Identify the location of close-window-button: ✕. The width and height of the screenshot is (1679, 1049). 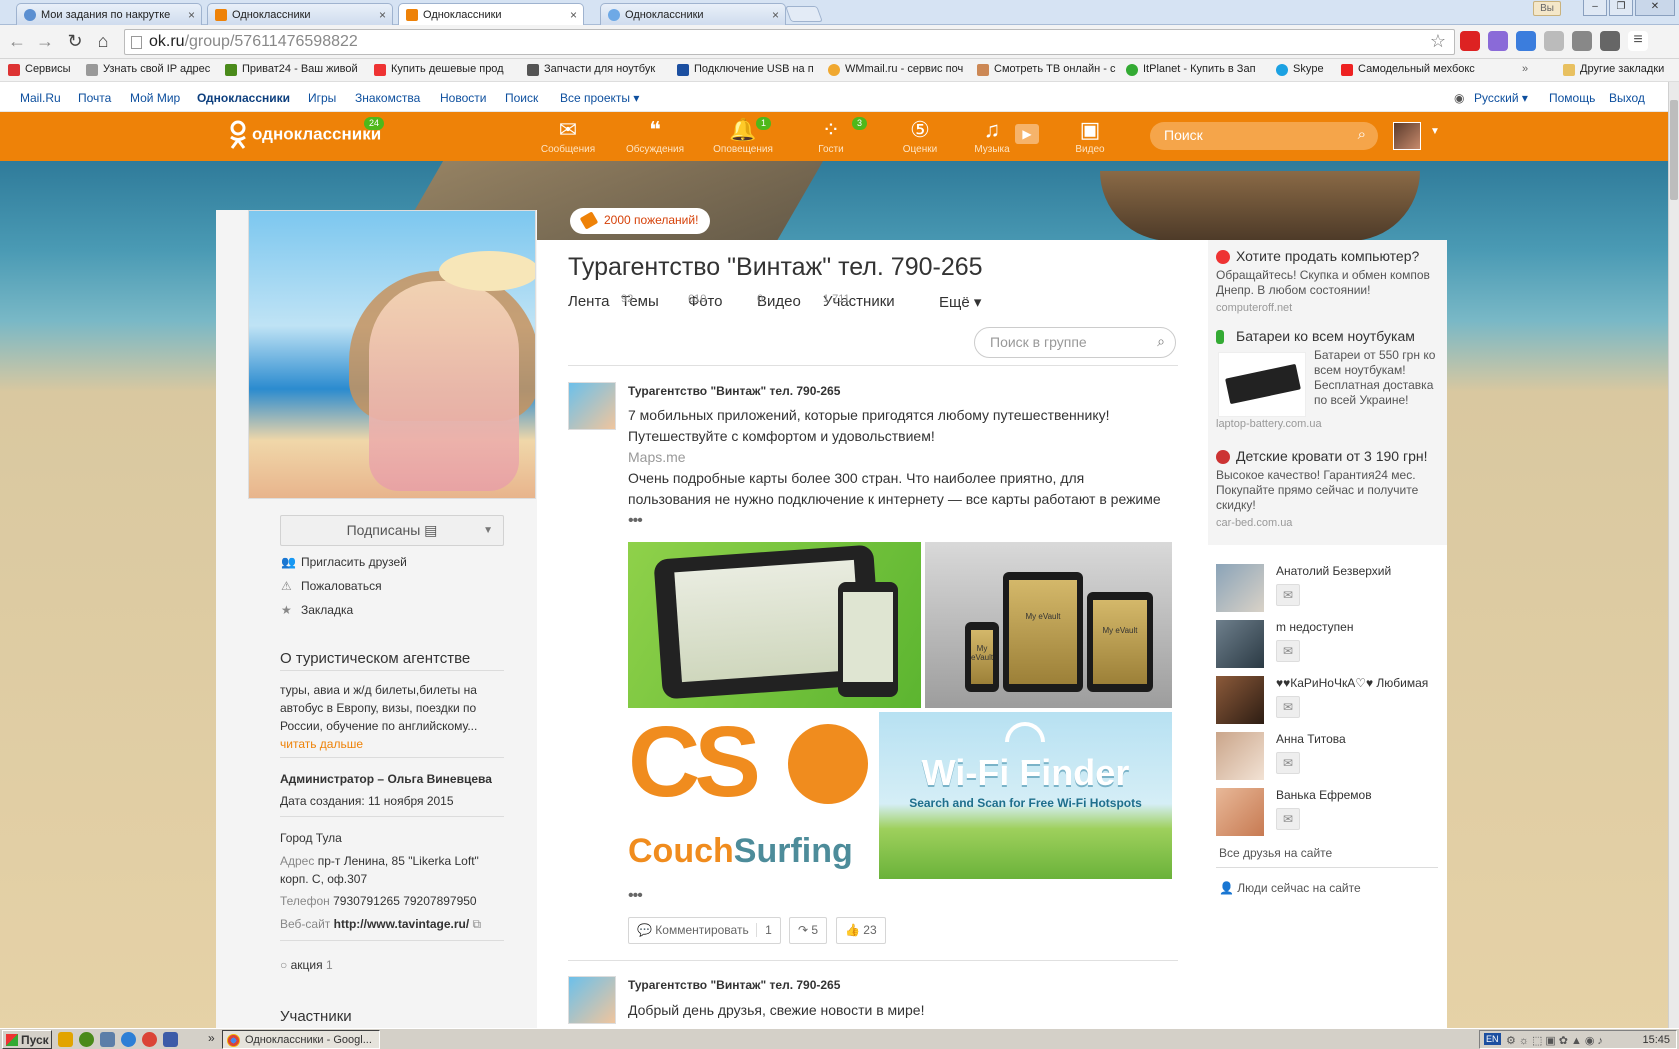
(1655, 8).